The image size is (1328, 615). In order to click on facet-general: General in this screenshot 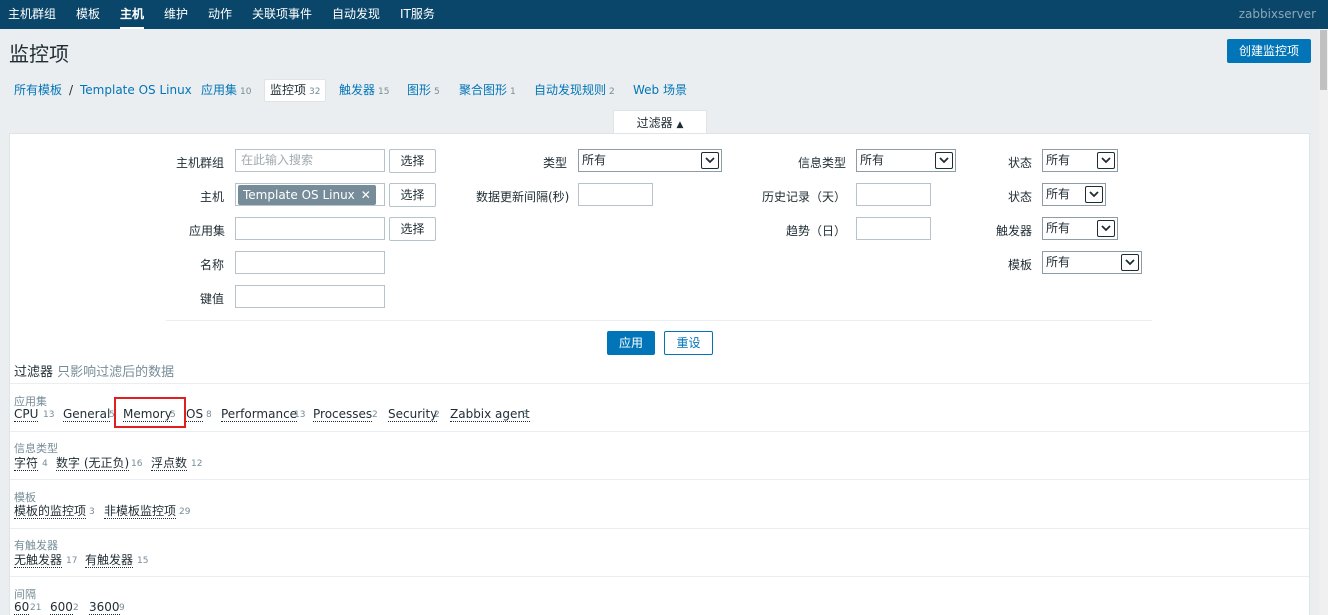, I will do `click(87, 415)`.